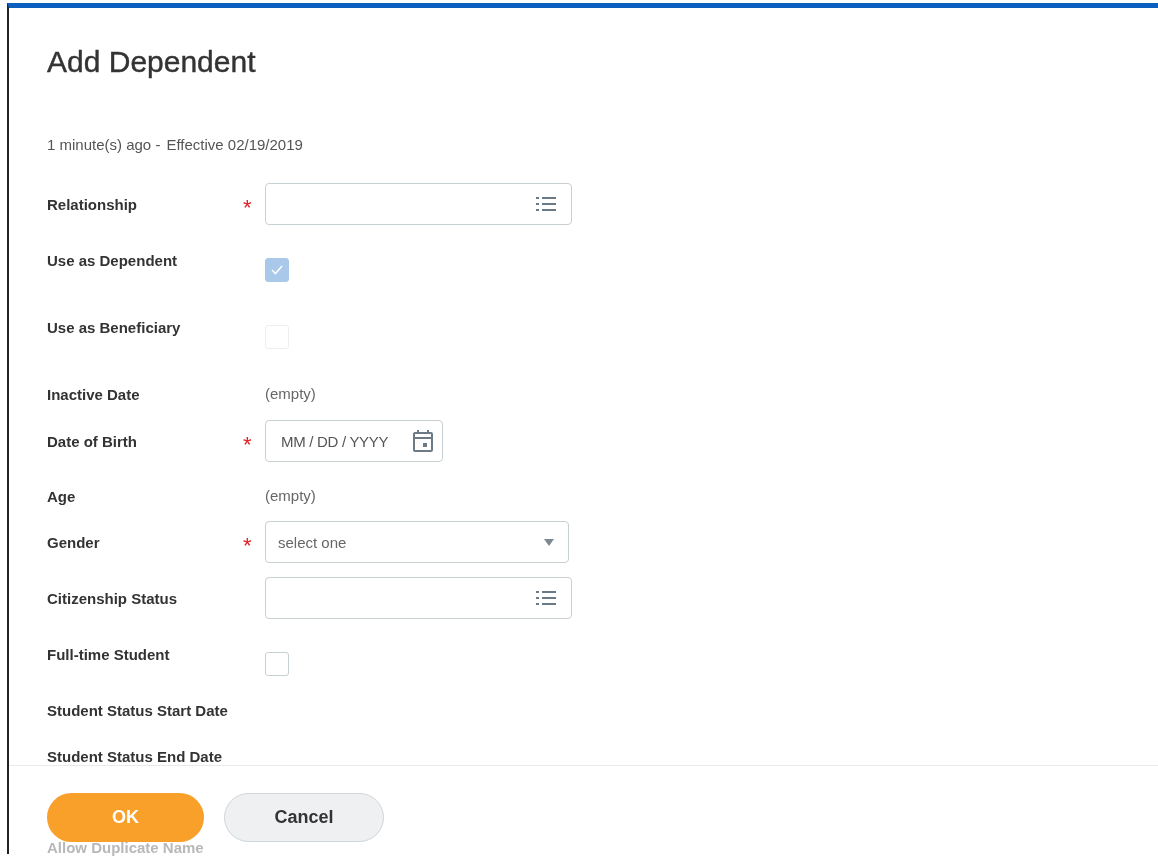  I want to click on calendar-icon, so click(423, 441).